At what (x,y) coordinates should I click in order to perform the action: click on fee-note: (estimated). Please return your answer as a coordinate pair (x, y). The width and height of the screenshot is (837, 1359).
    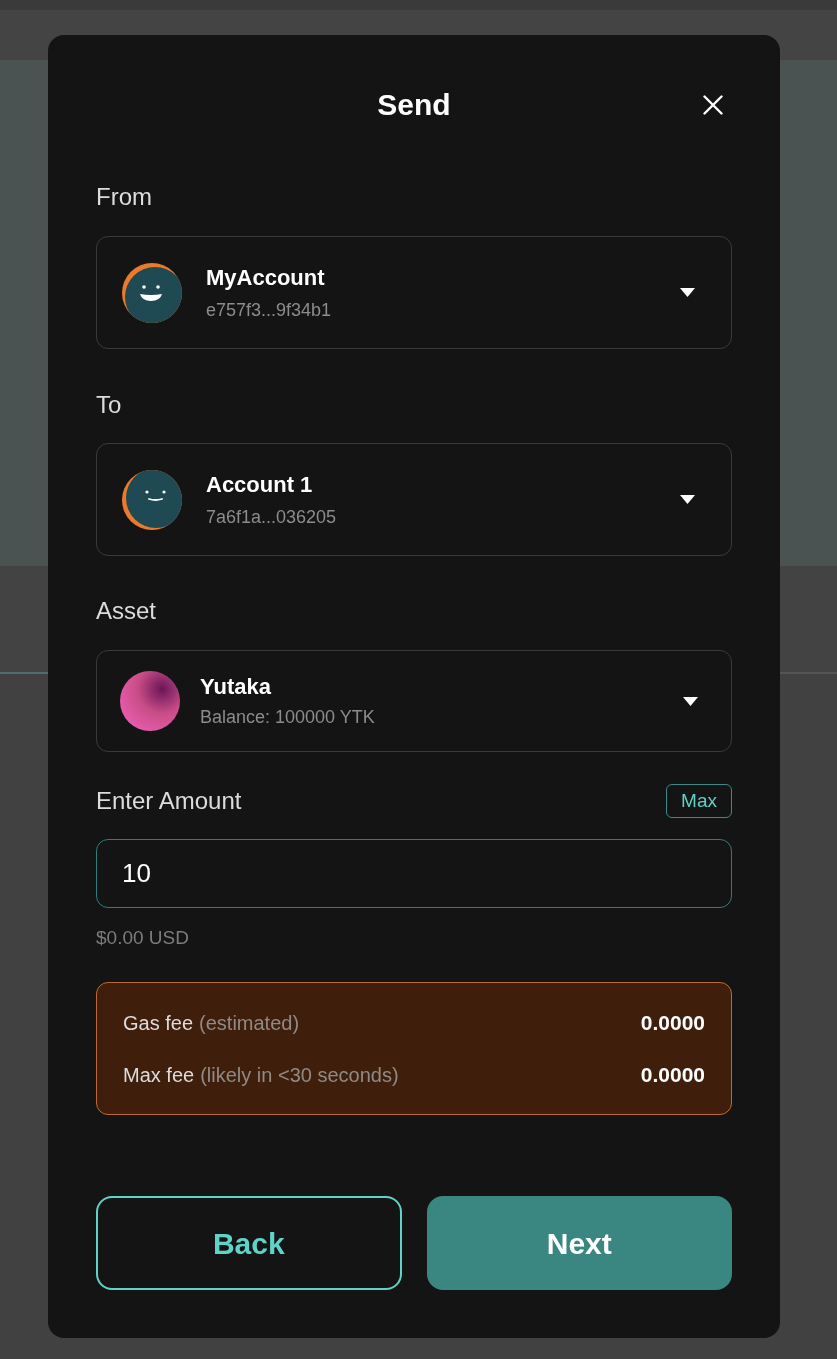
    Looking at the image, I should click on (249, 1023).